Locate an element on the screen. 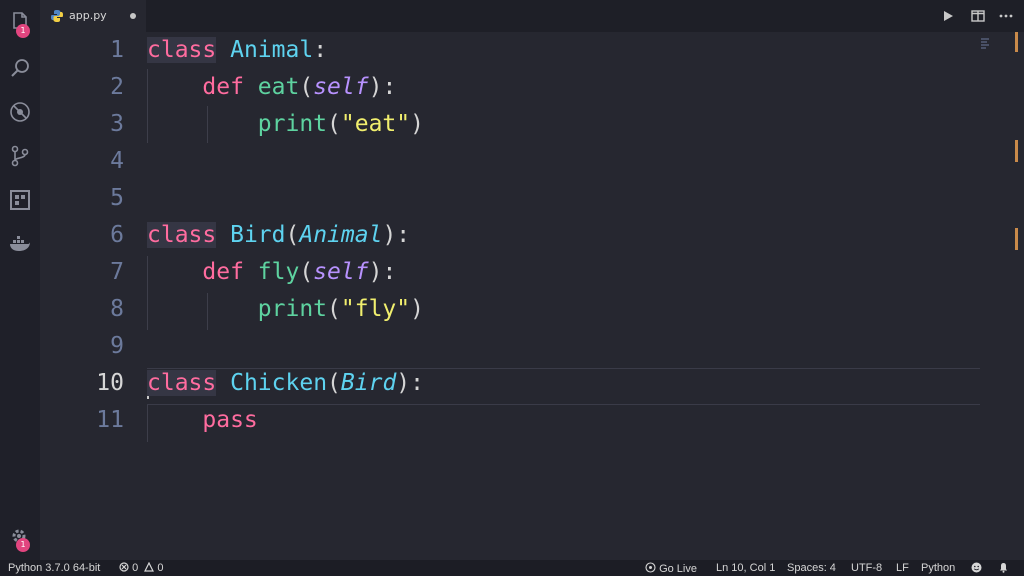 Image resolution: width=1024 pixels, height=576 pixels. code-token: "fly" is located at coordinates (375, 309).